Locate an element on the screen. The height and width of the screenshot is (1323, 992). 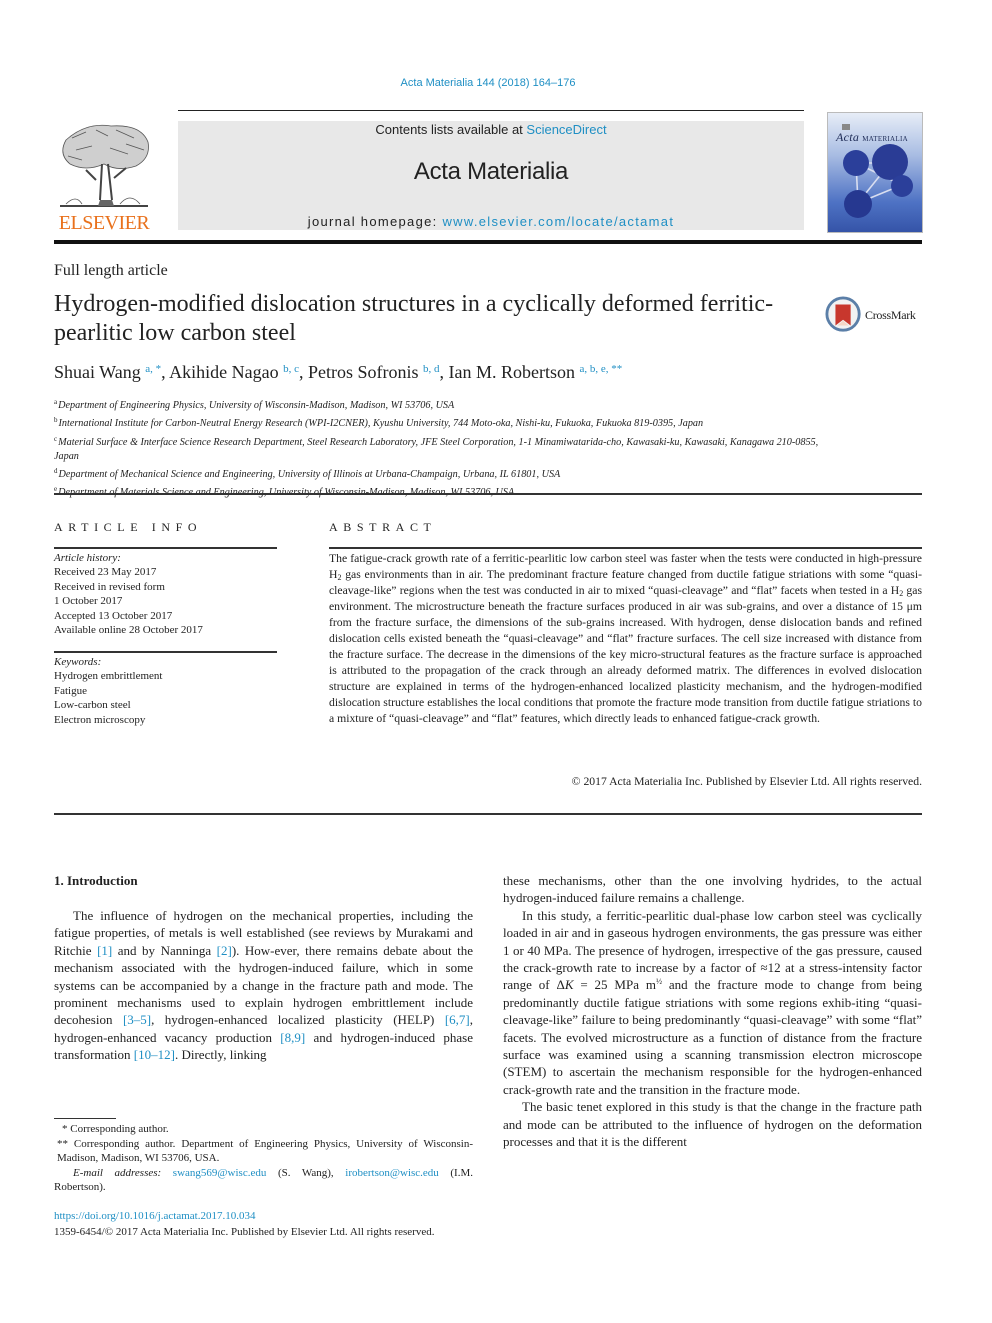
author: Akihide Nagao b, c is located at coordinates (234, 372).